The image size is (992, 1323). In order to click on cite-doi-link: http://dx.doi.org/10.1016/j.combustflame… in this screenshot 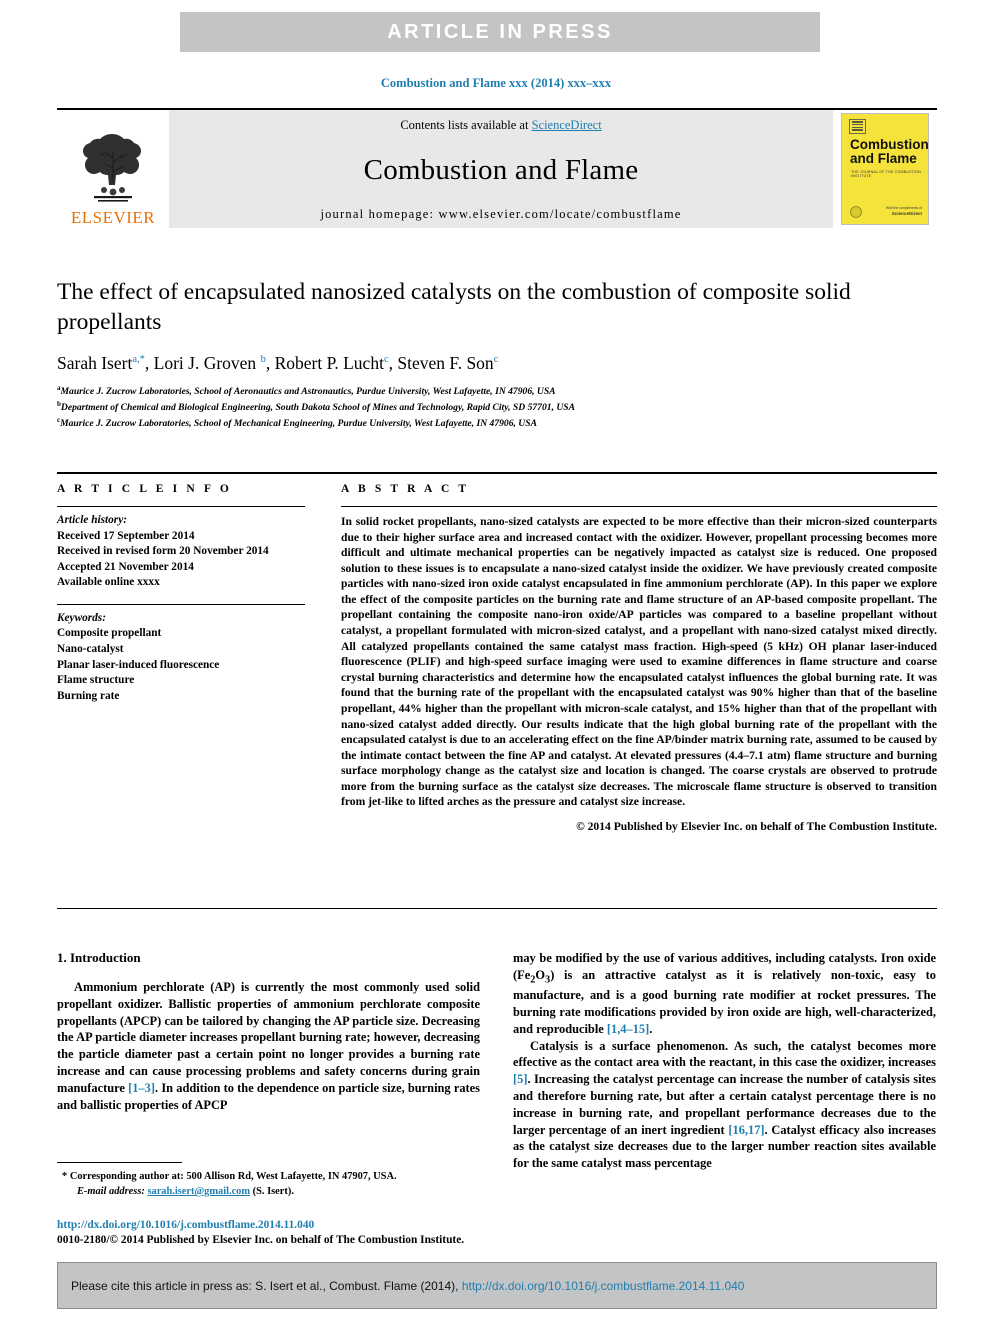, I will do `click(603, 1286)`.